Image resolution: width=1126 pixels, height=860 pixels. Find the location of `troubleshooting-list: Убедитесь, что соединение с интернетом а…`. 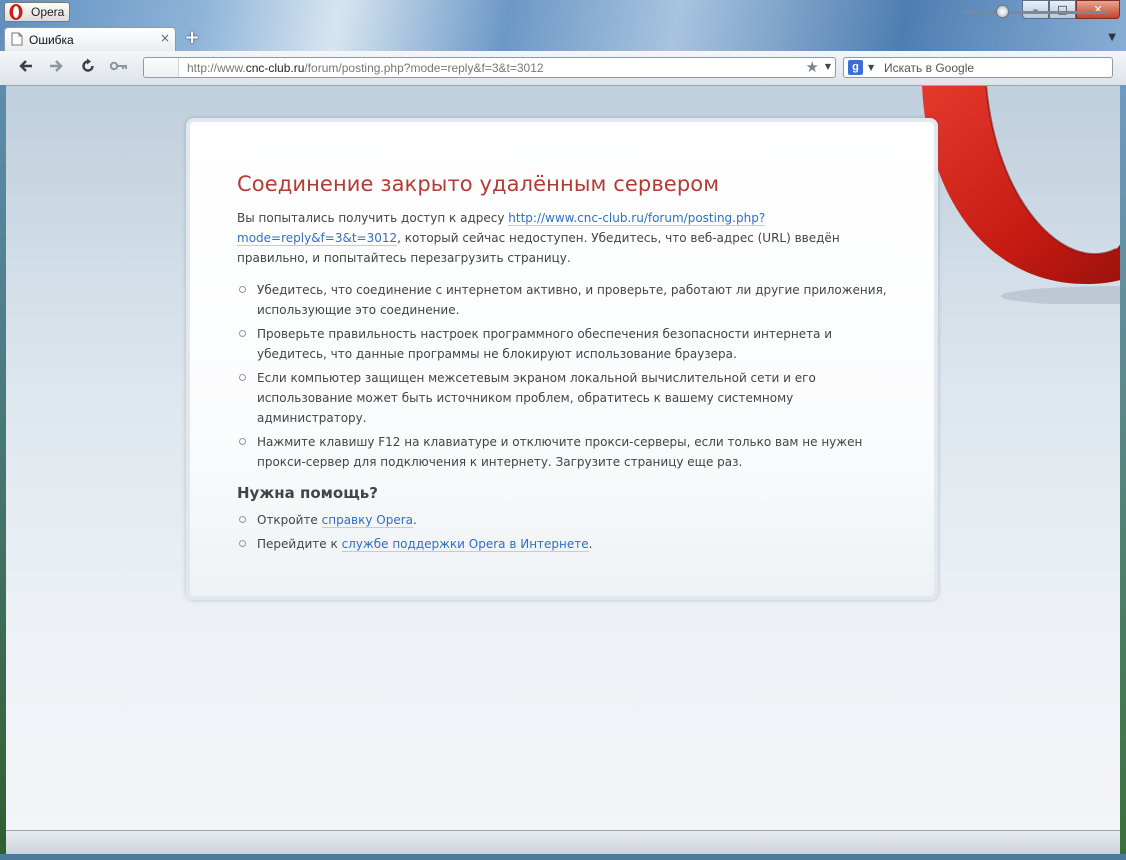

troubleshooting-list: Убедитесь, что соединение с интернетом а… is located at coordinates (567, 376).